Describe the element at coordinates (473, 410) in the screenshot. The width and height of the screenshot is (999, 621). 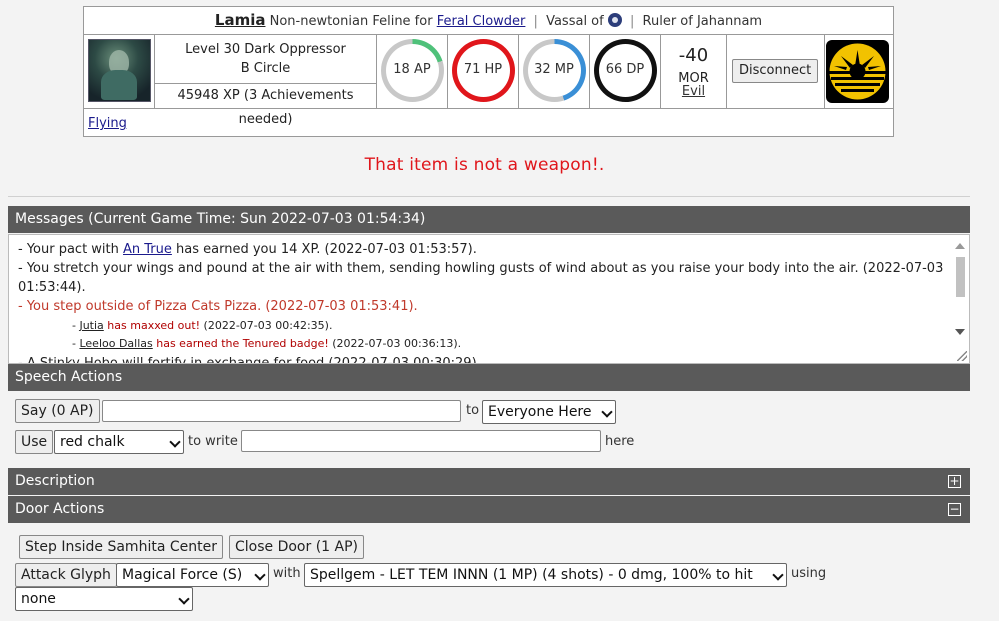
I see `to-label: to` at that location.